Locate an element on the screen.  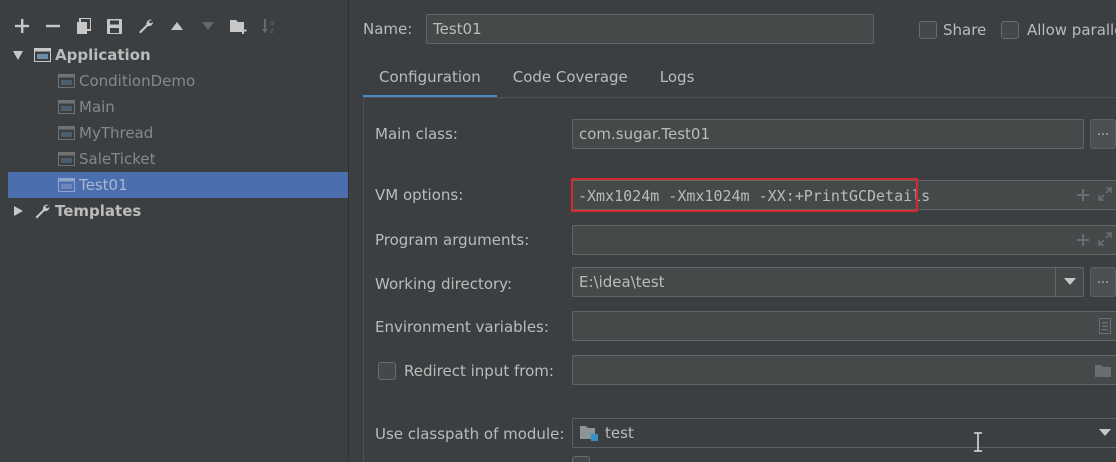
expanded-arrow-icon is located at coordinates (18, 55).